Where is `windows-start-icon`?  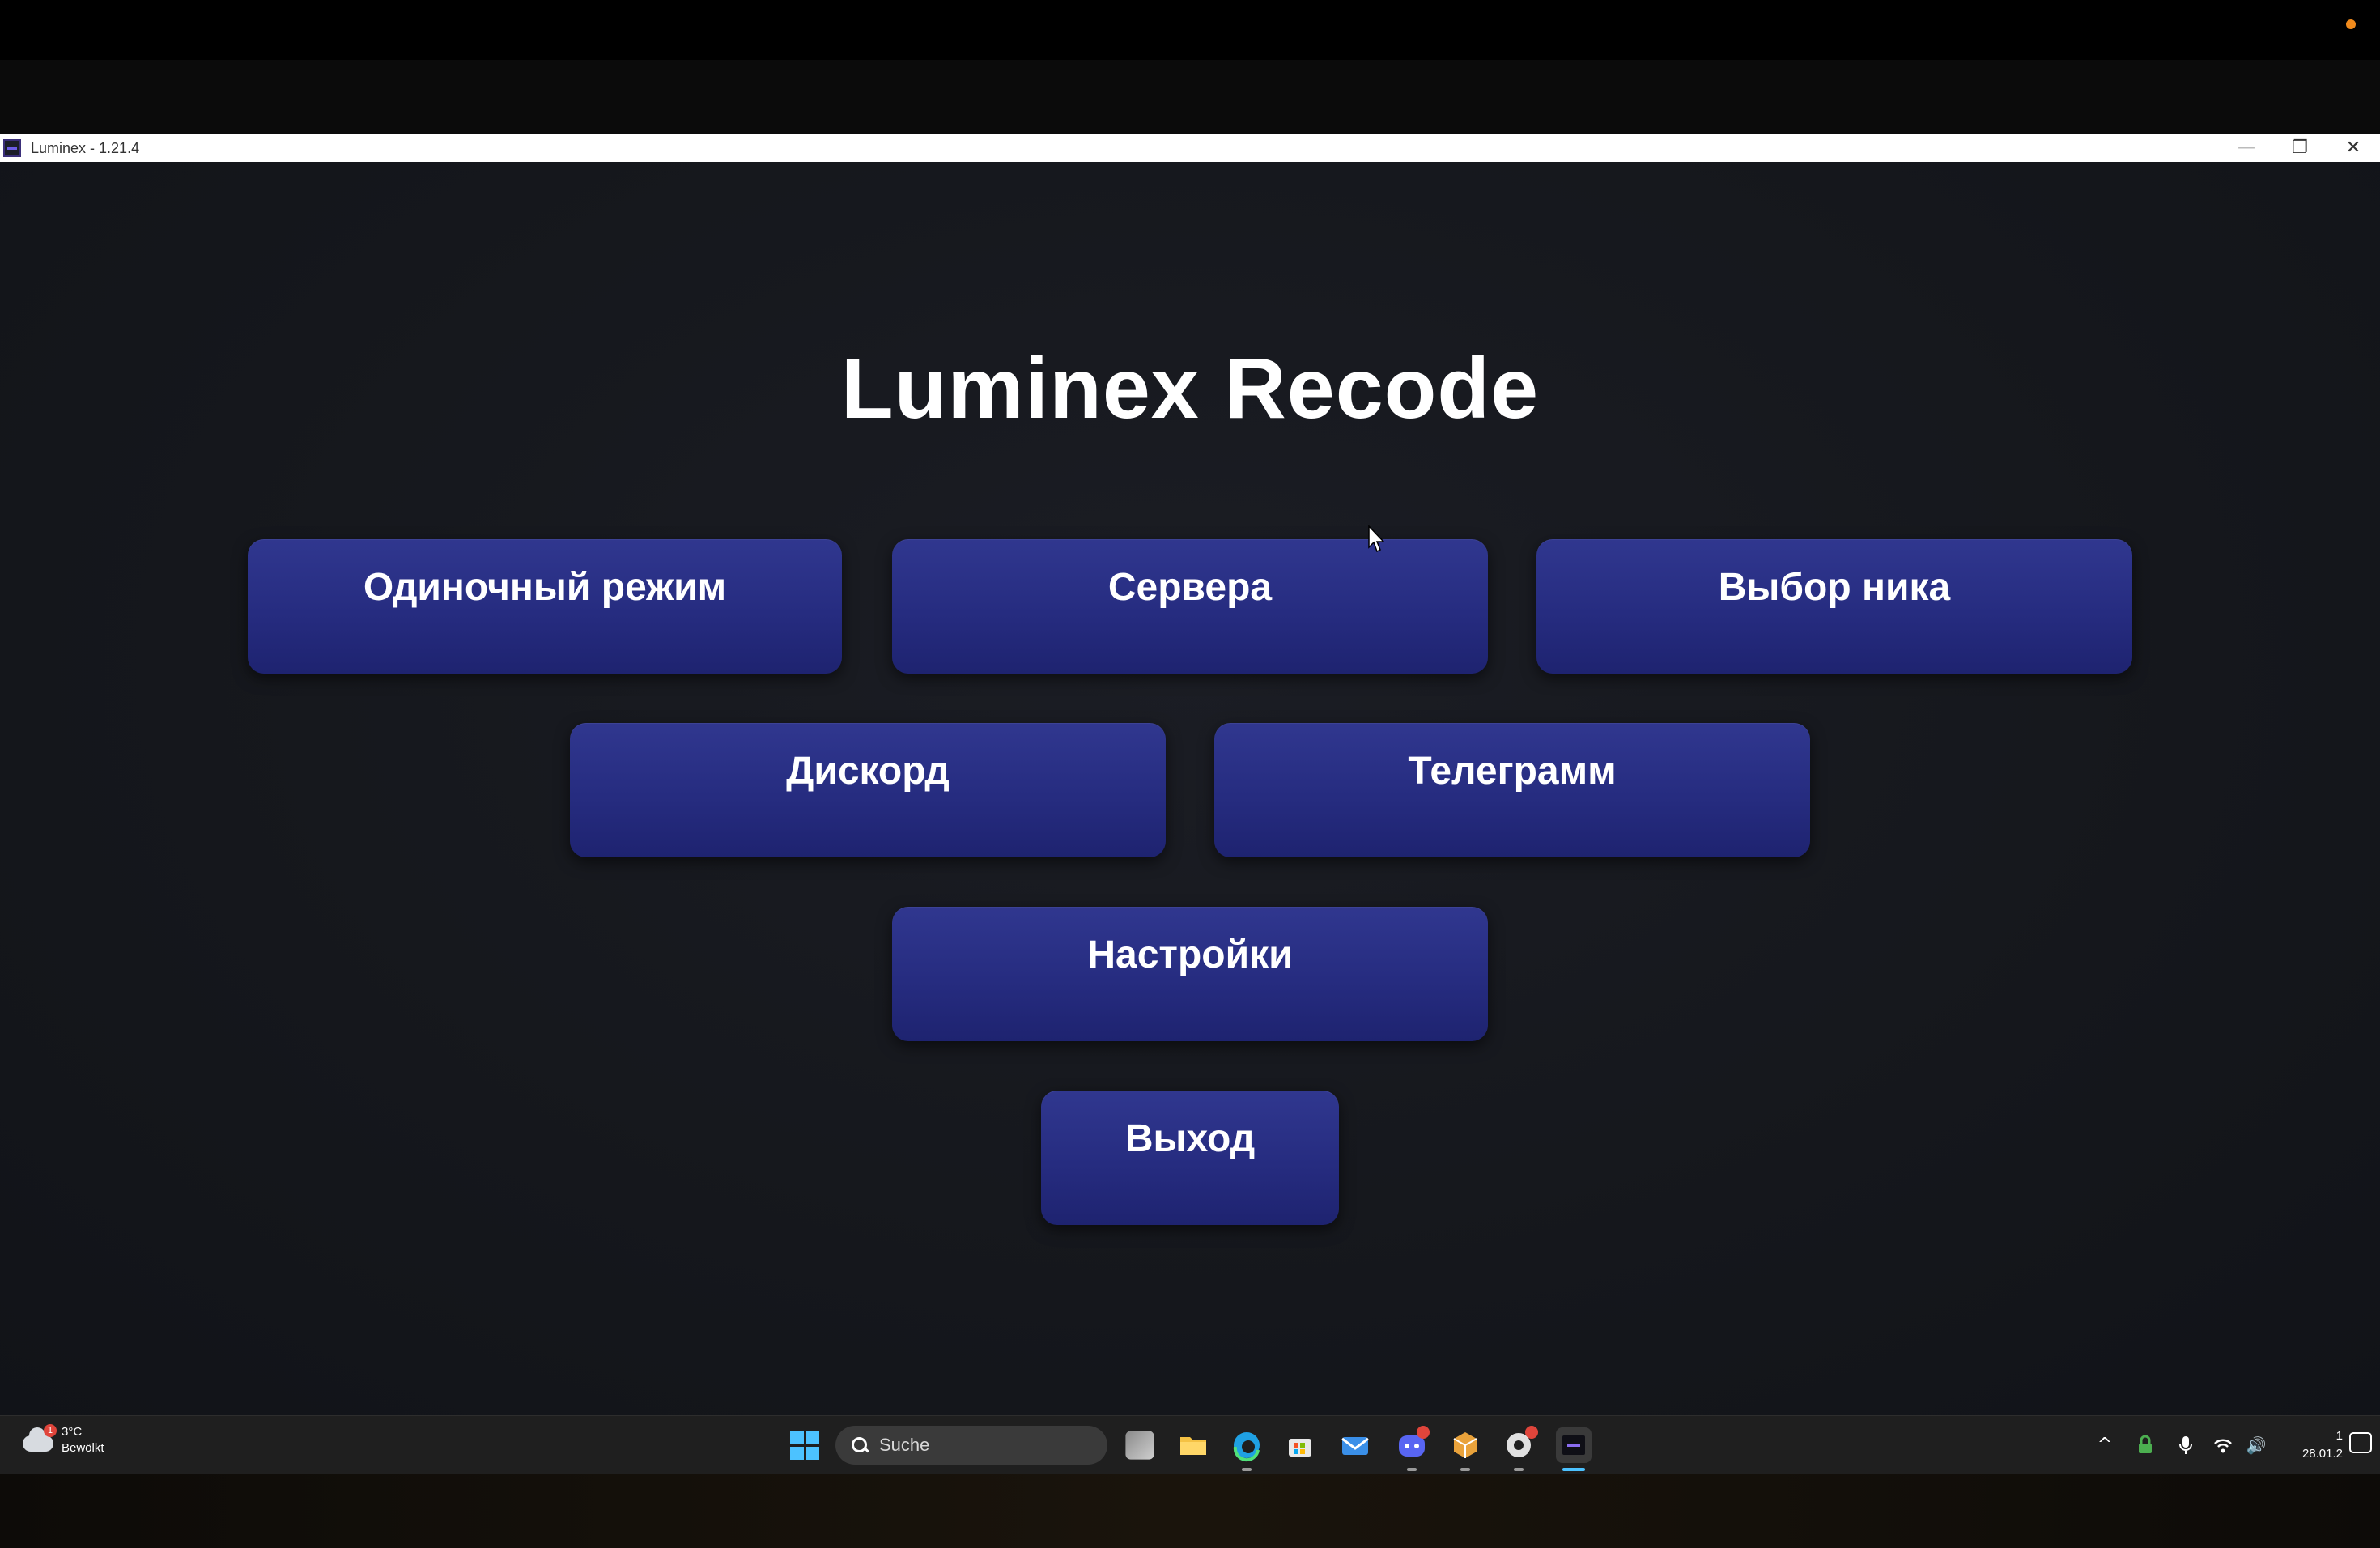
windows-start-icon is located at coordinates (805, 1446).